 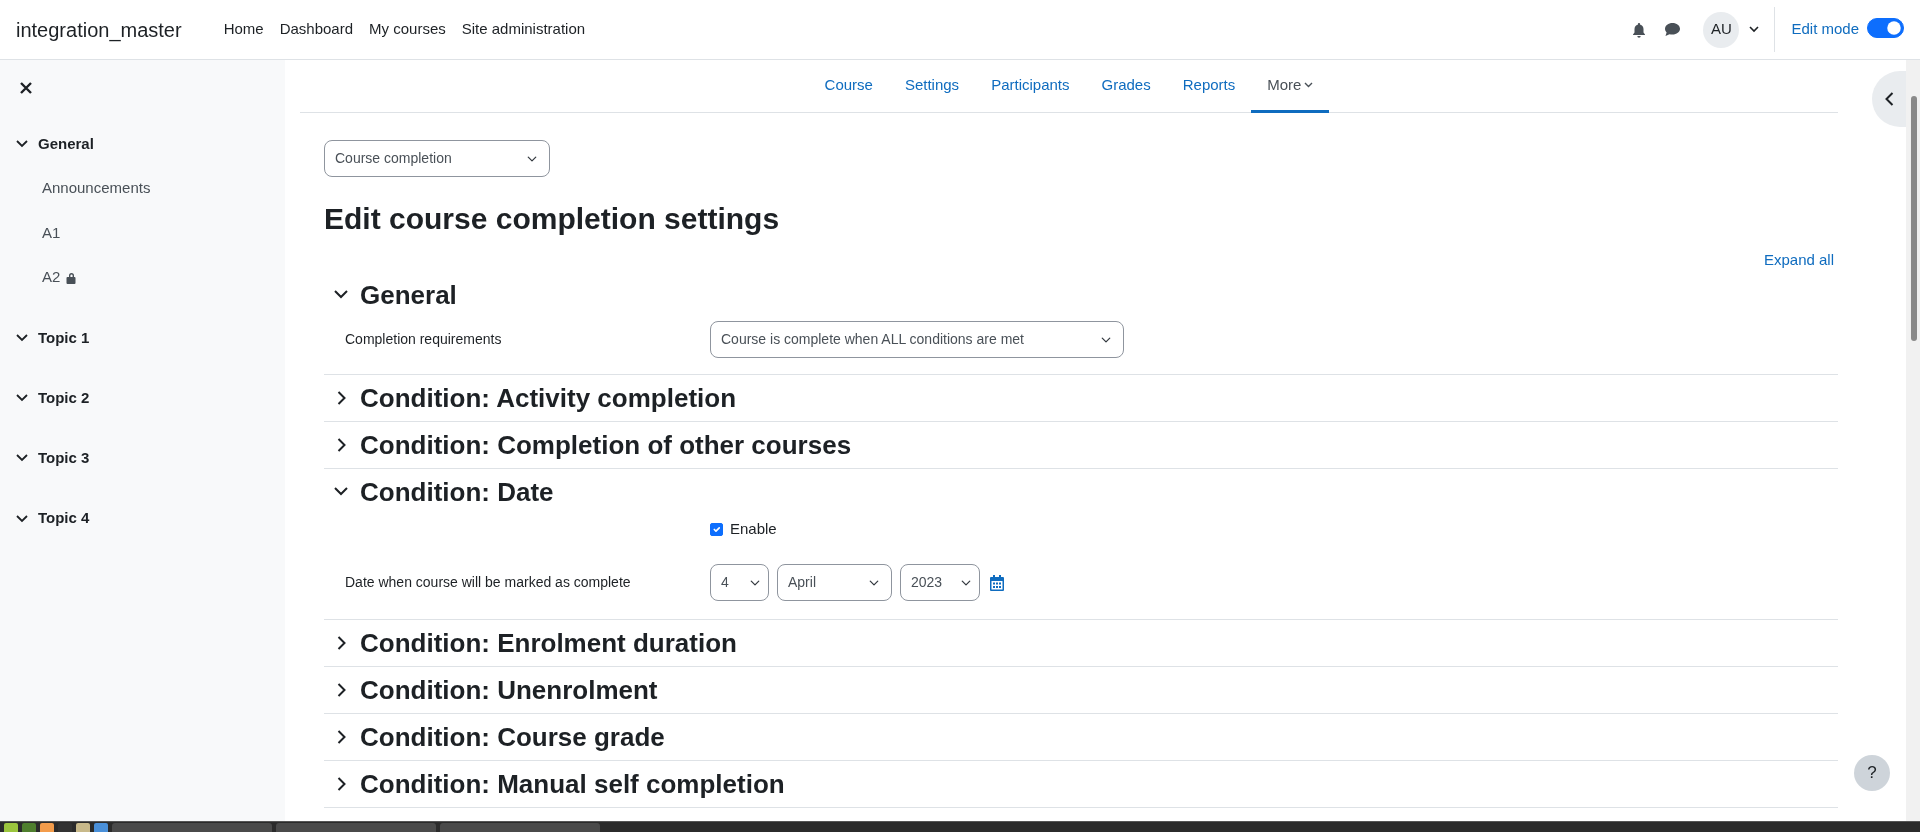 I want to click on page-title: Edit course completion settings, so click(x=552, y=219).